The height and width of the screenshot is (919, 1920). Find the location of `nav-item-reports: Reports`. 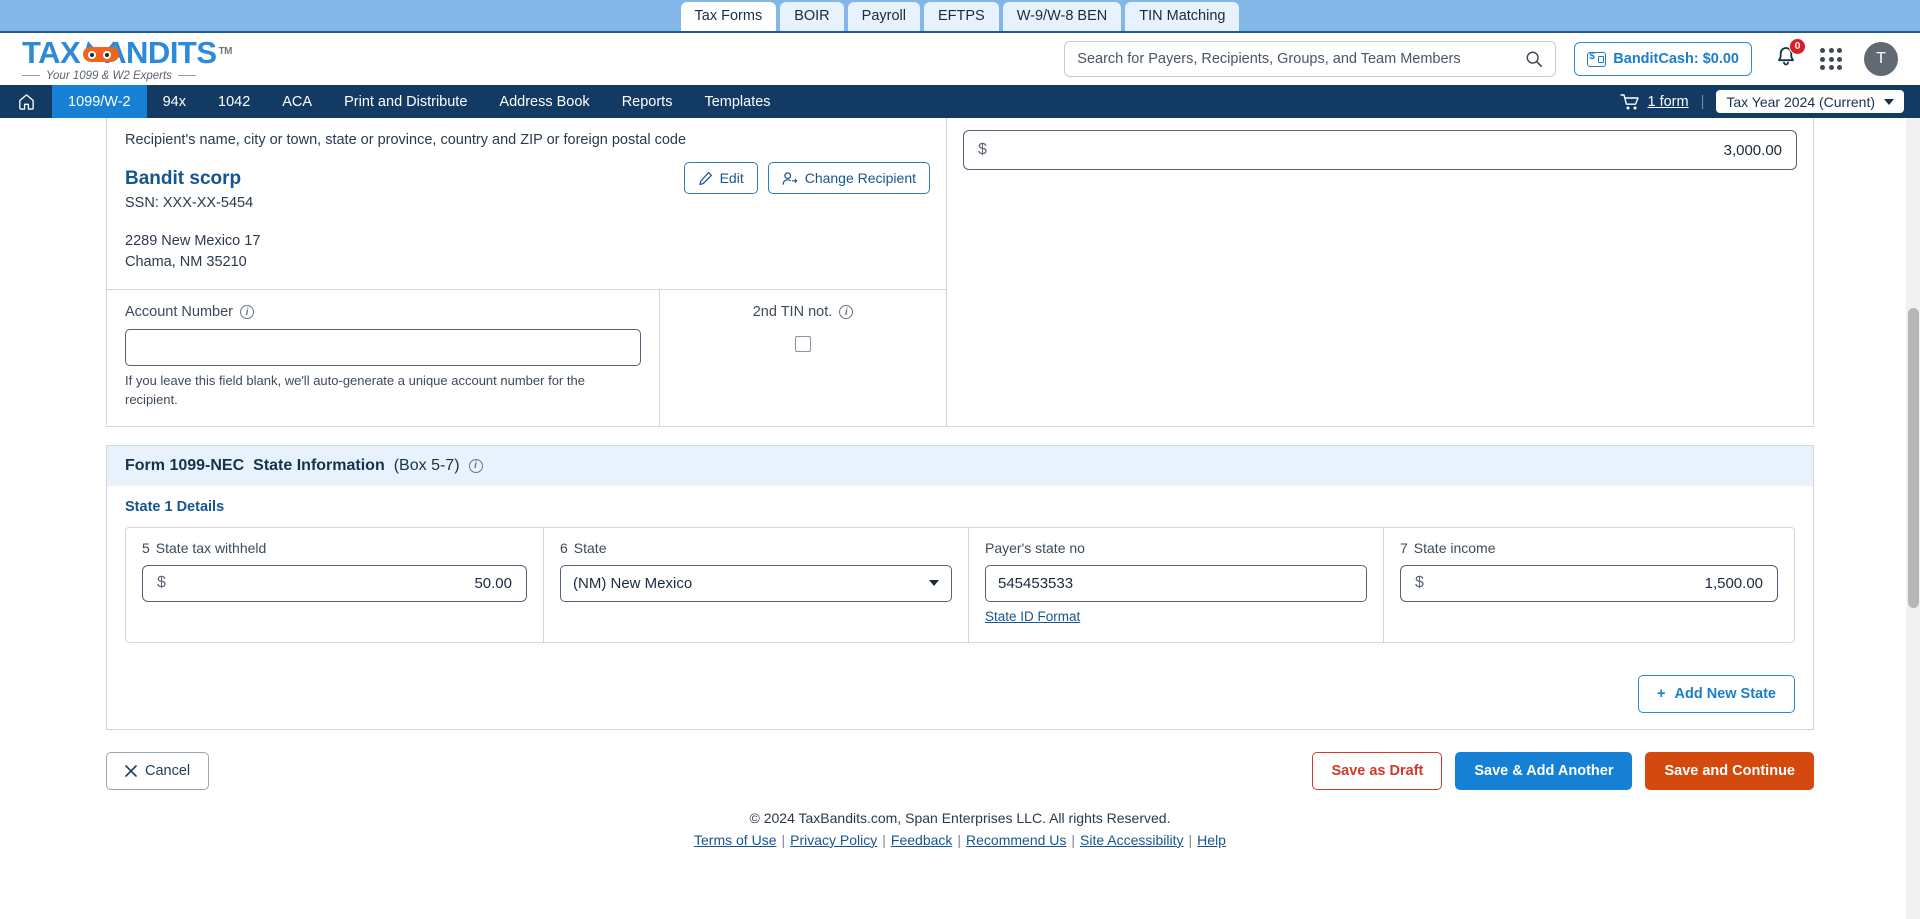

nav-item-reports: Reports is located at coordinates (647, 101).